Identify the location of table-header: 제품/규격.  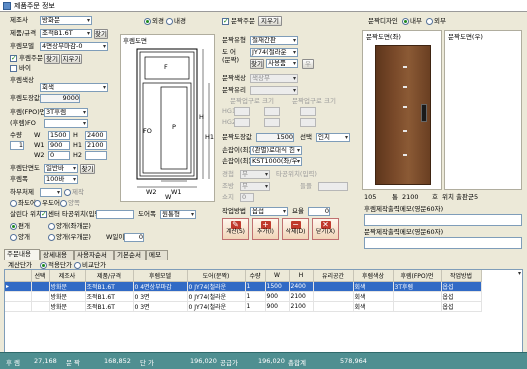
(109, 276).